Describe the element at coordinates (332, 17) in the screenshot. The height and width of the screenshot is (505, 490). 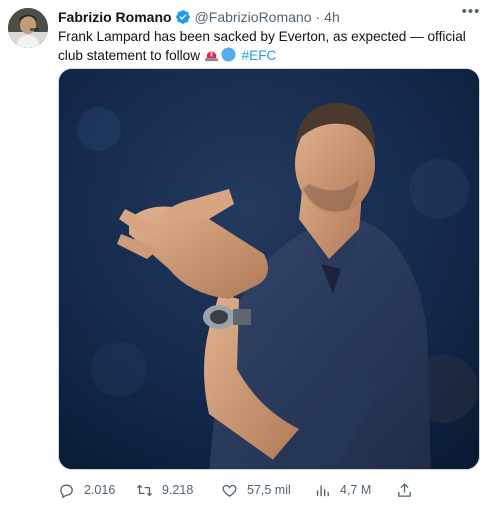
I see `timestamp: 4h` at that location.